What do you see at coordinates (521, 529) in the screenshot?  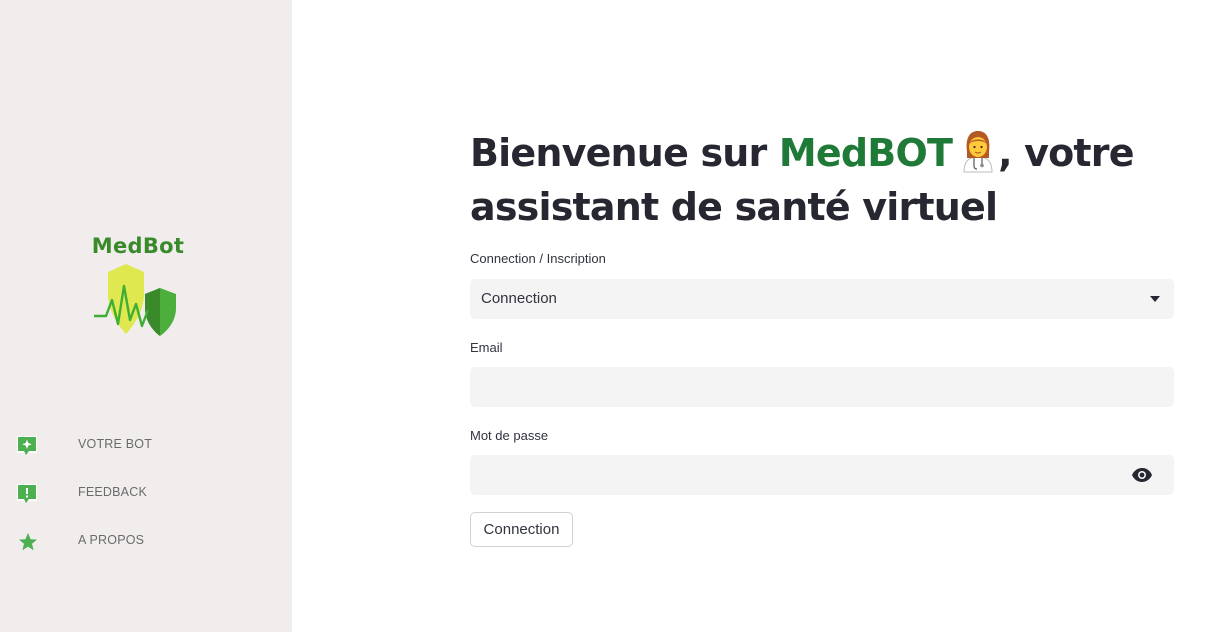 I see `connection-button: Connection` at bounding box center [521, 529].